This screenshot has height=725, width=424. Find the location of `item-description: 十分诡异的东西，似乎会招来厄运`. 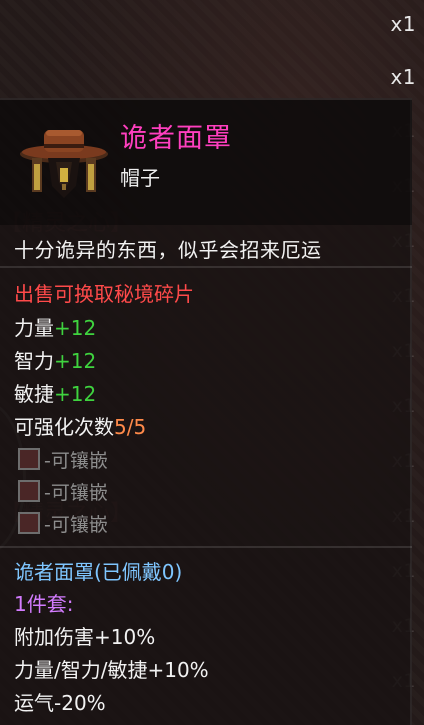

item-description: 十分诡异的东西，似乎会招来厄运 is located at coordinates (168, 250).